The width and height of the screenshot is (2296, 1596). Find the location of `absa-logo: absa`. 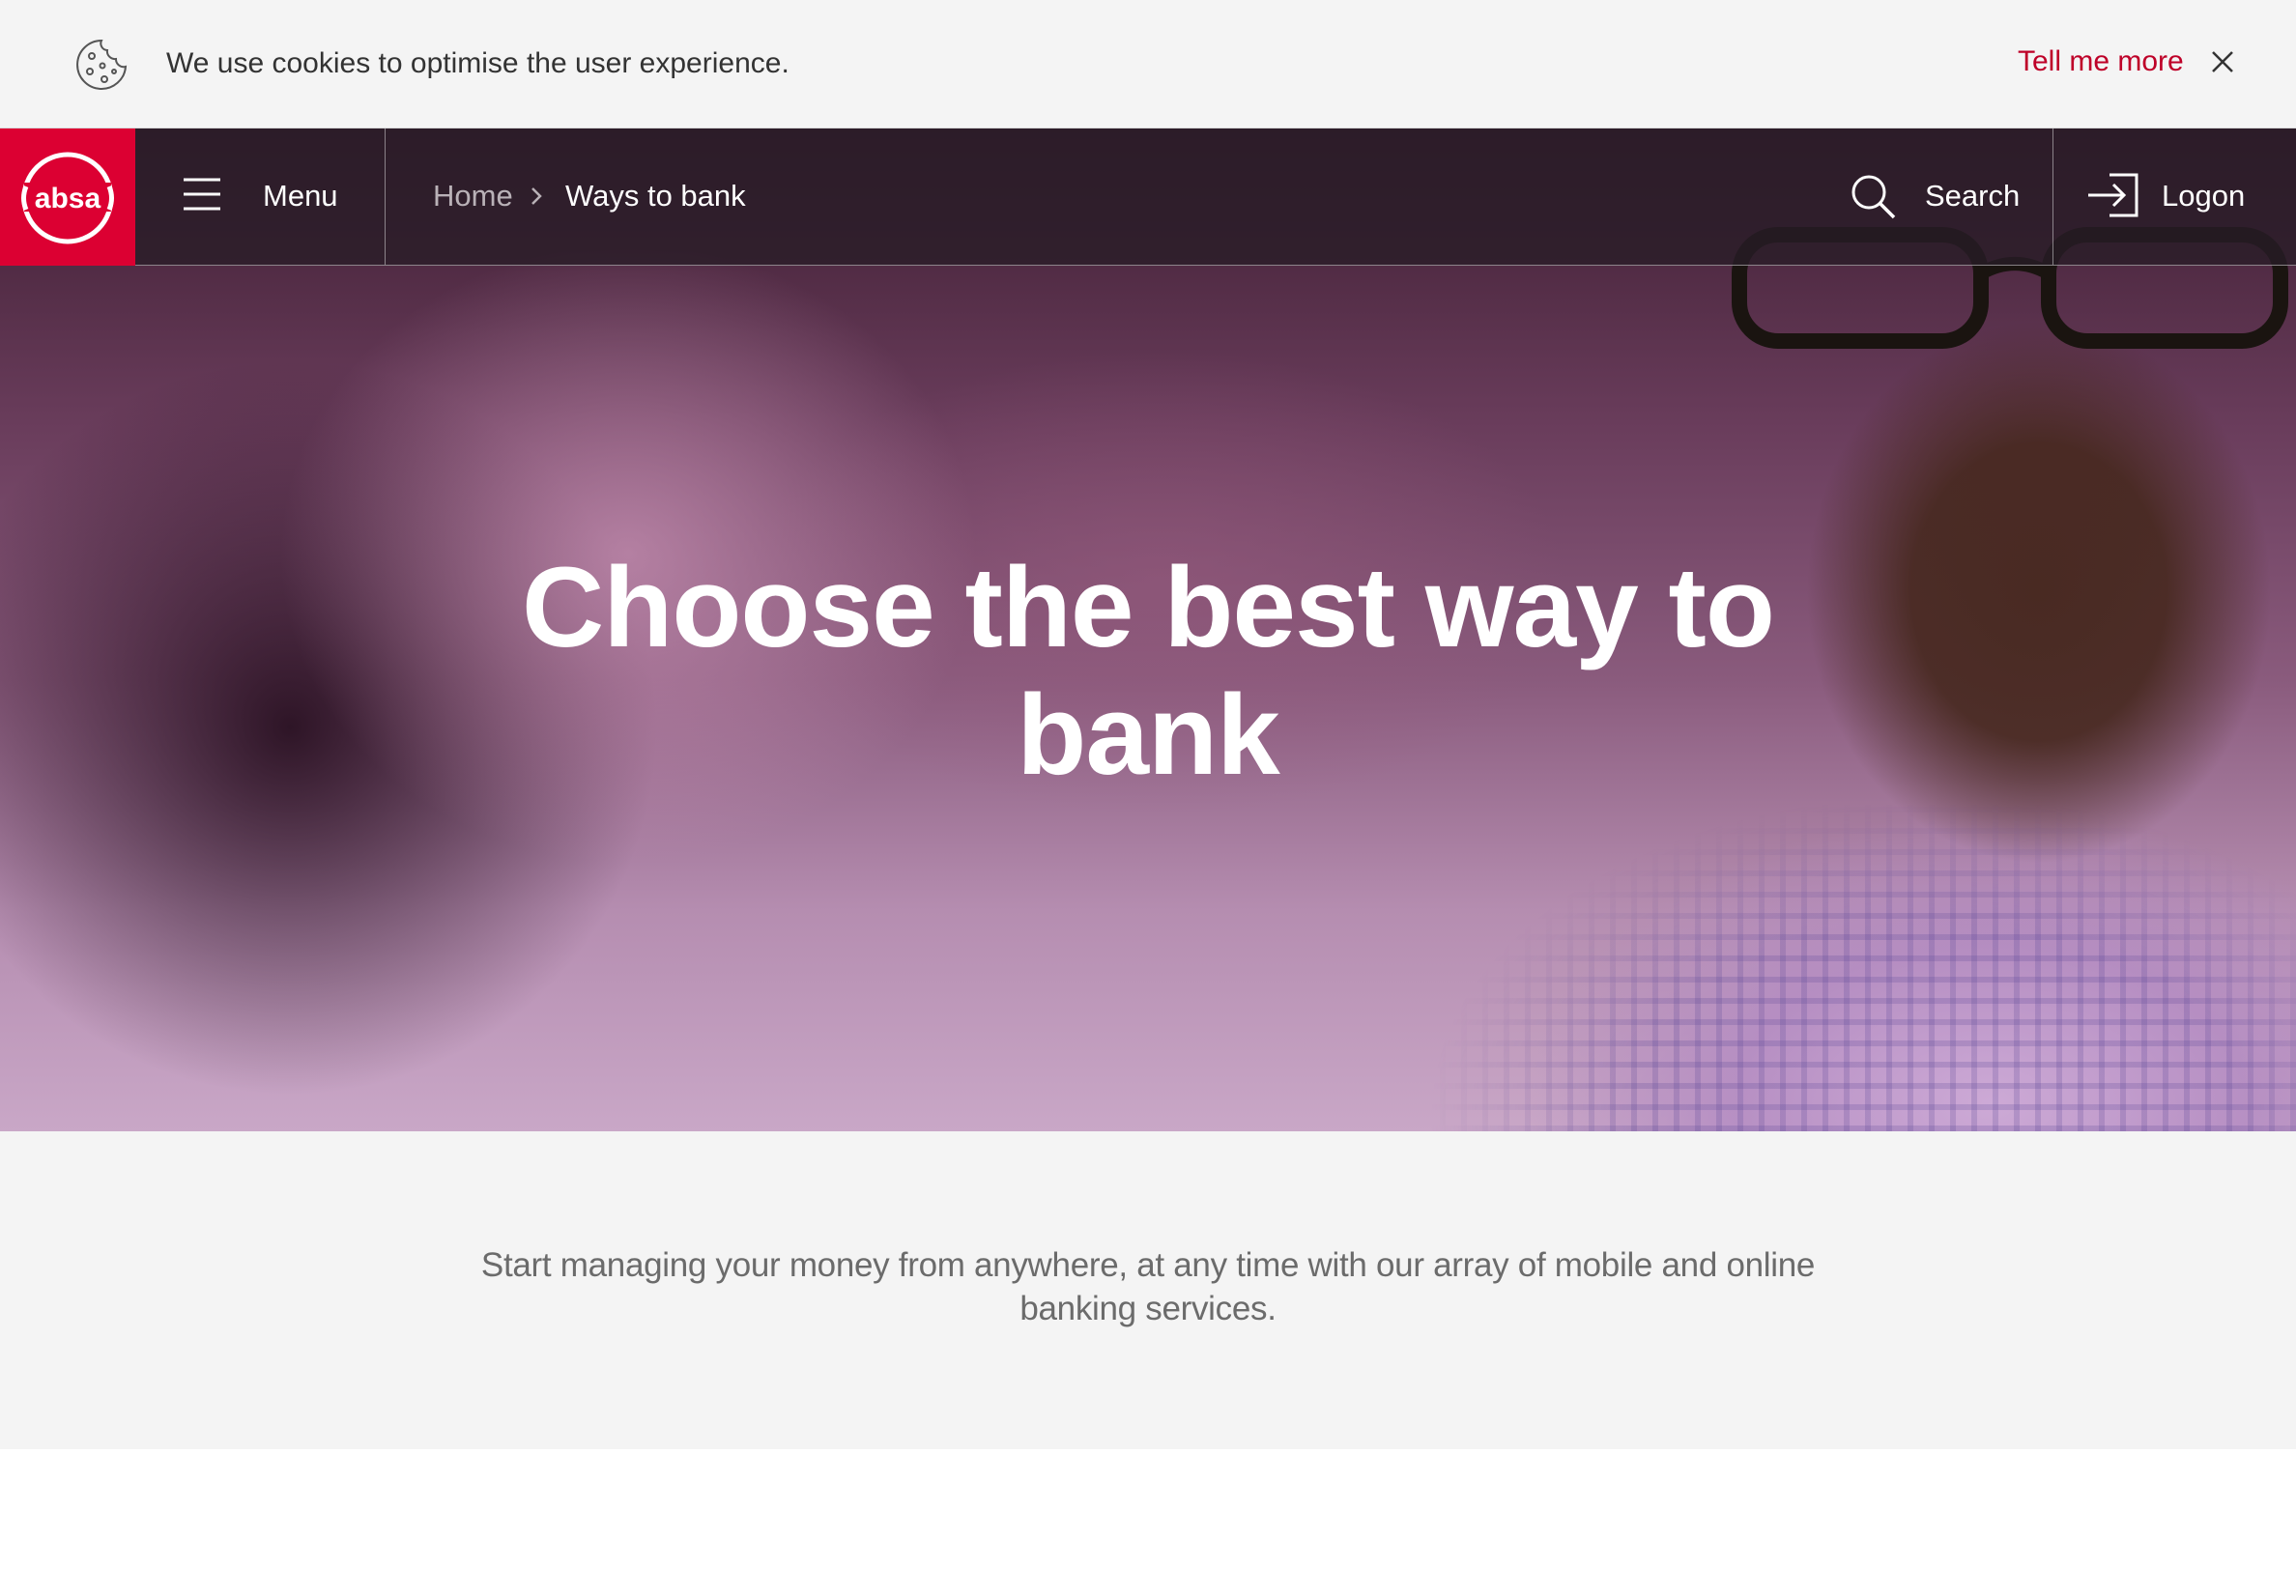

absa-logo: absa is located at coordinates (67, 197).